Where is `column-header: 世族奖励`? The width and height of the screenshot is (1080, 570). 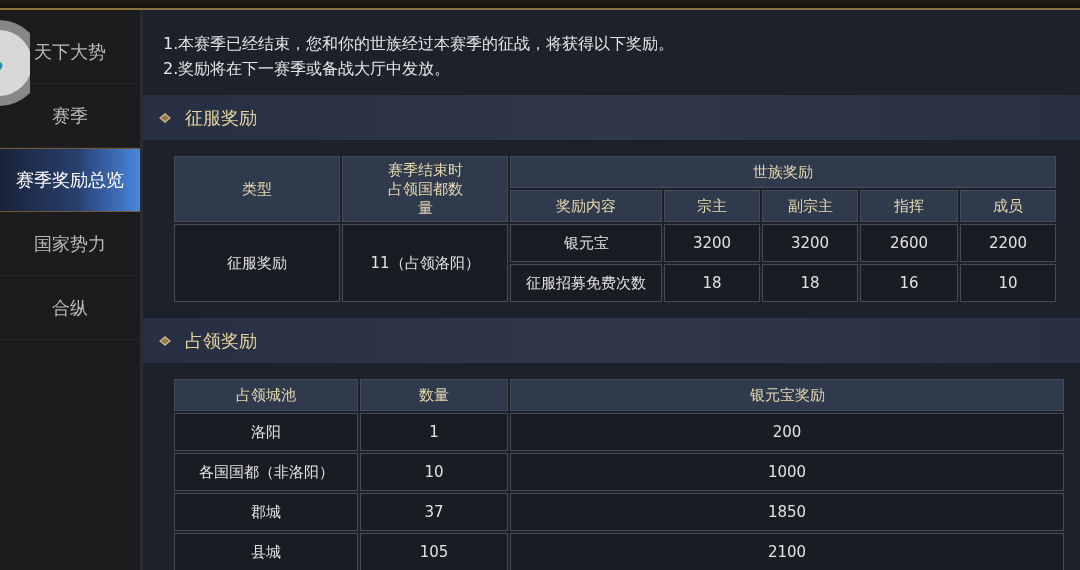
column-header: 世族奖励 is located at coordinates (783, 172).